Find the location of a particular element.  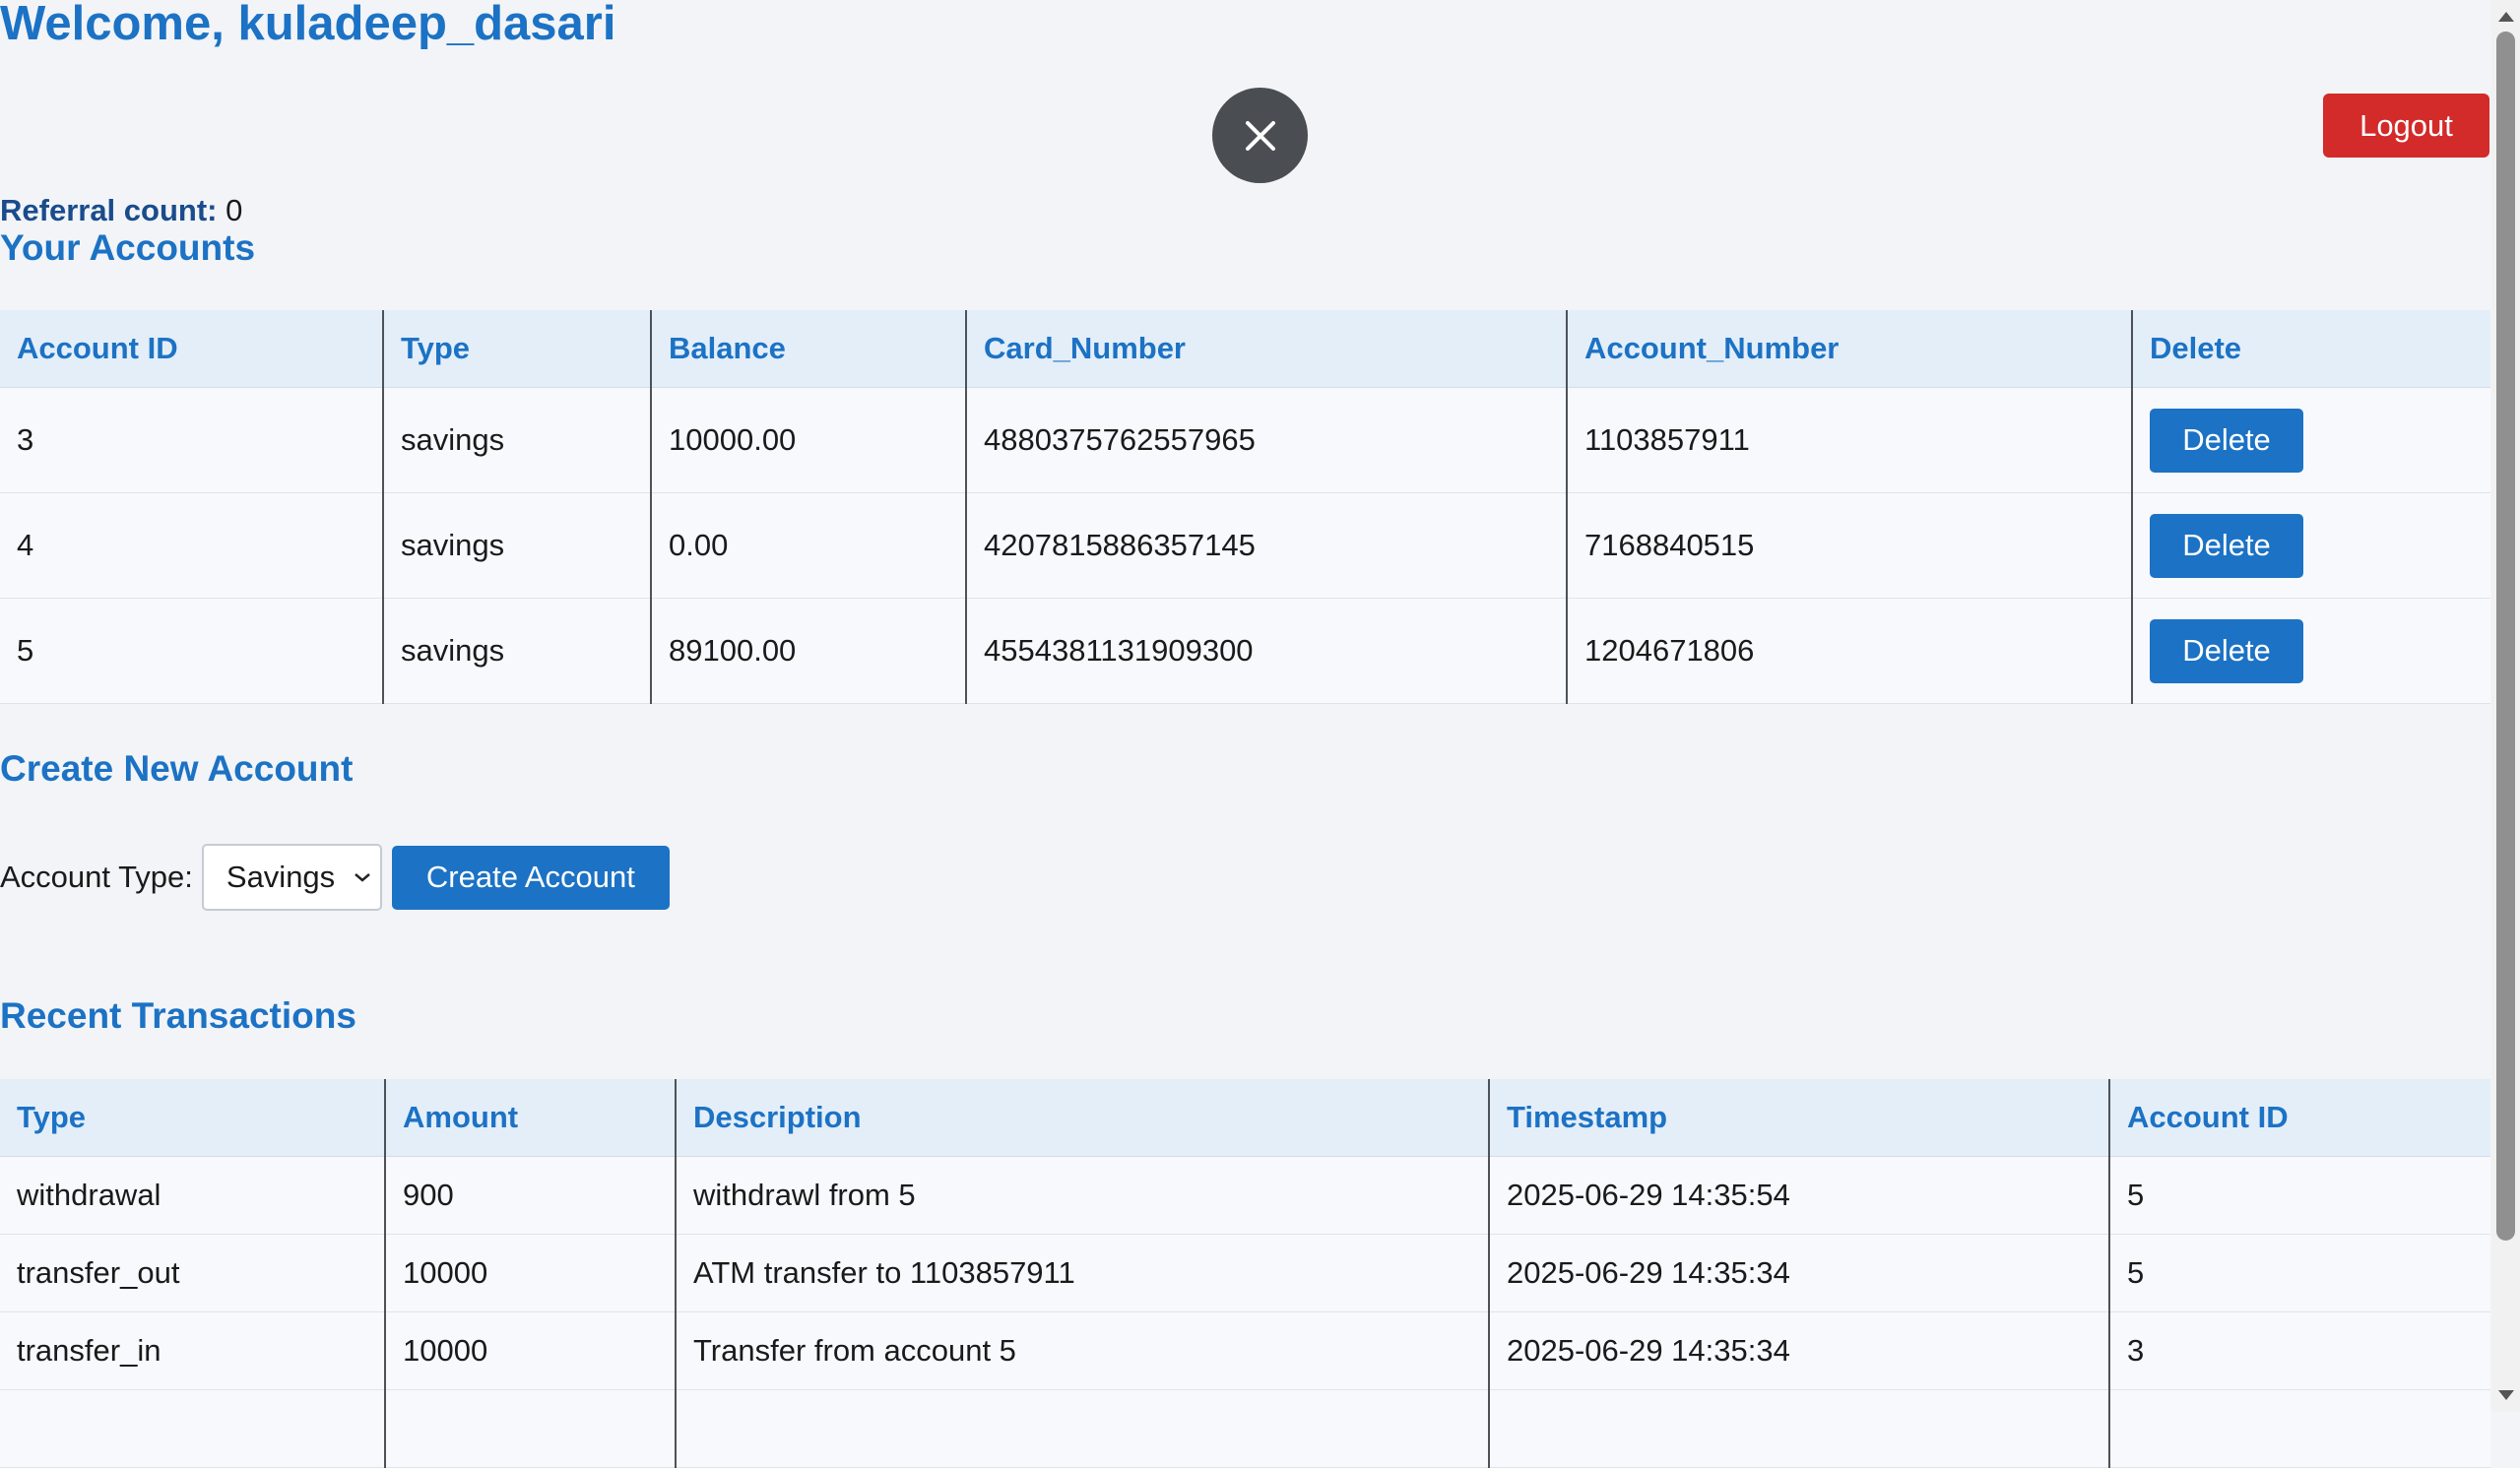

referral-count: Referral count: 0 is located at coordinates (121, 211).